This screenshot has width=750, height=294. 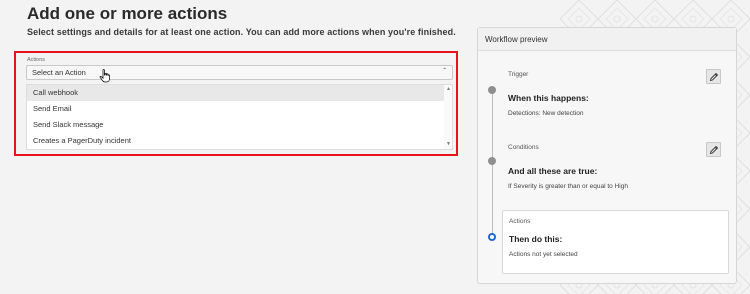 I want to click on option-send-slack-message: Send Slack message, so click(x=236, y=125).